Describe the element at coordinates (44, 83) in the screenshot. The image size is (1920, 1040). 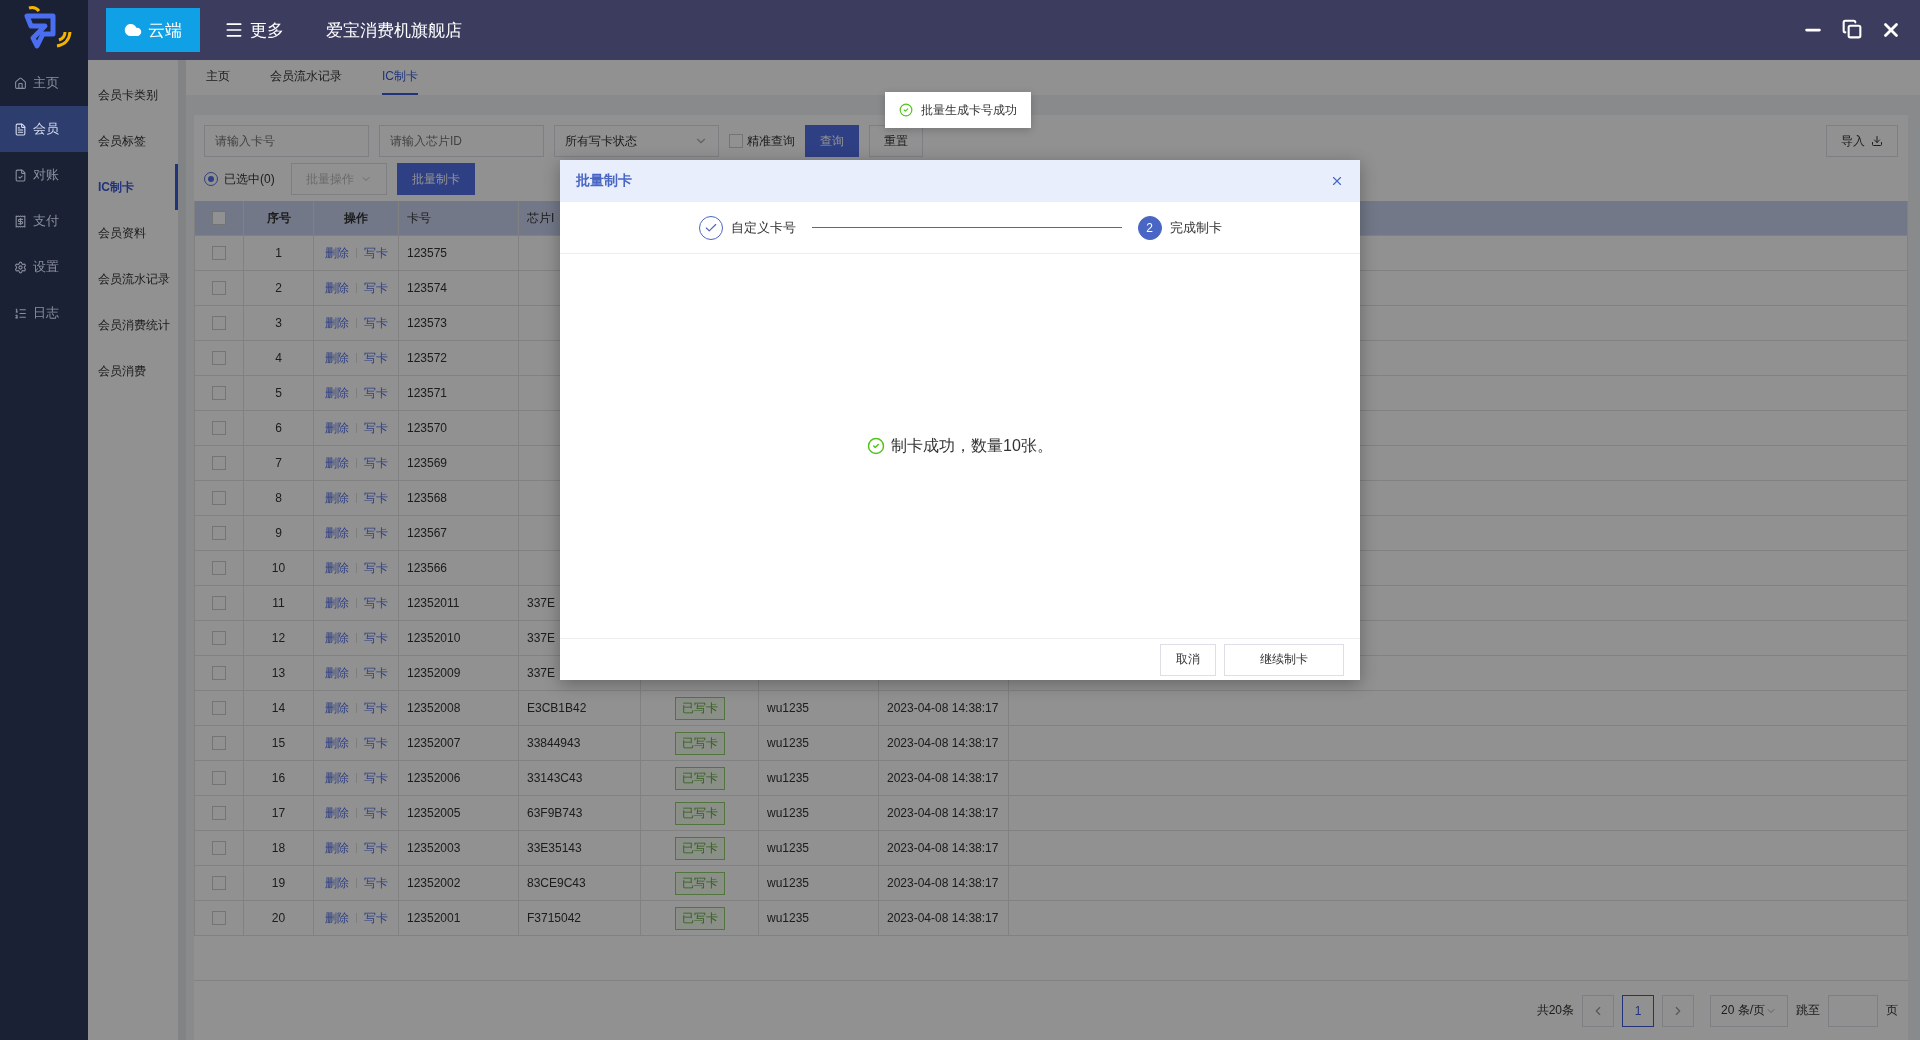
I see `nav-item: 主页` at that location.